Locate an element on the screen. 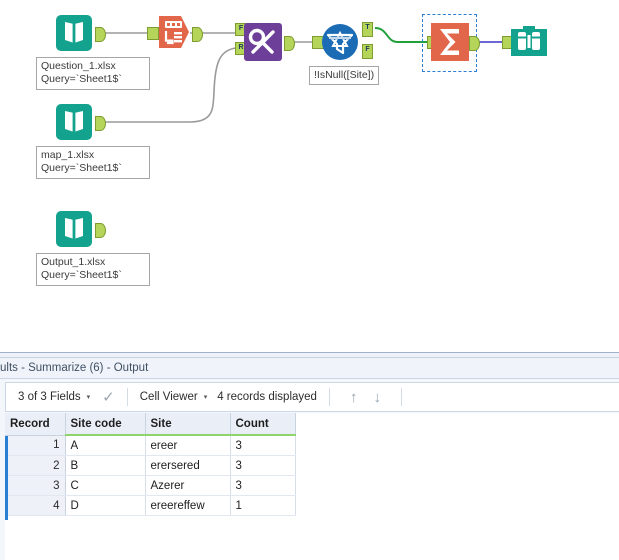 This screenshot has height=560, width=619. input-data-label: Question_1.xlsx Query=`Sheet1$` is located at coordinates (93, 73).